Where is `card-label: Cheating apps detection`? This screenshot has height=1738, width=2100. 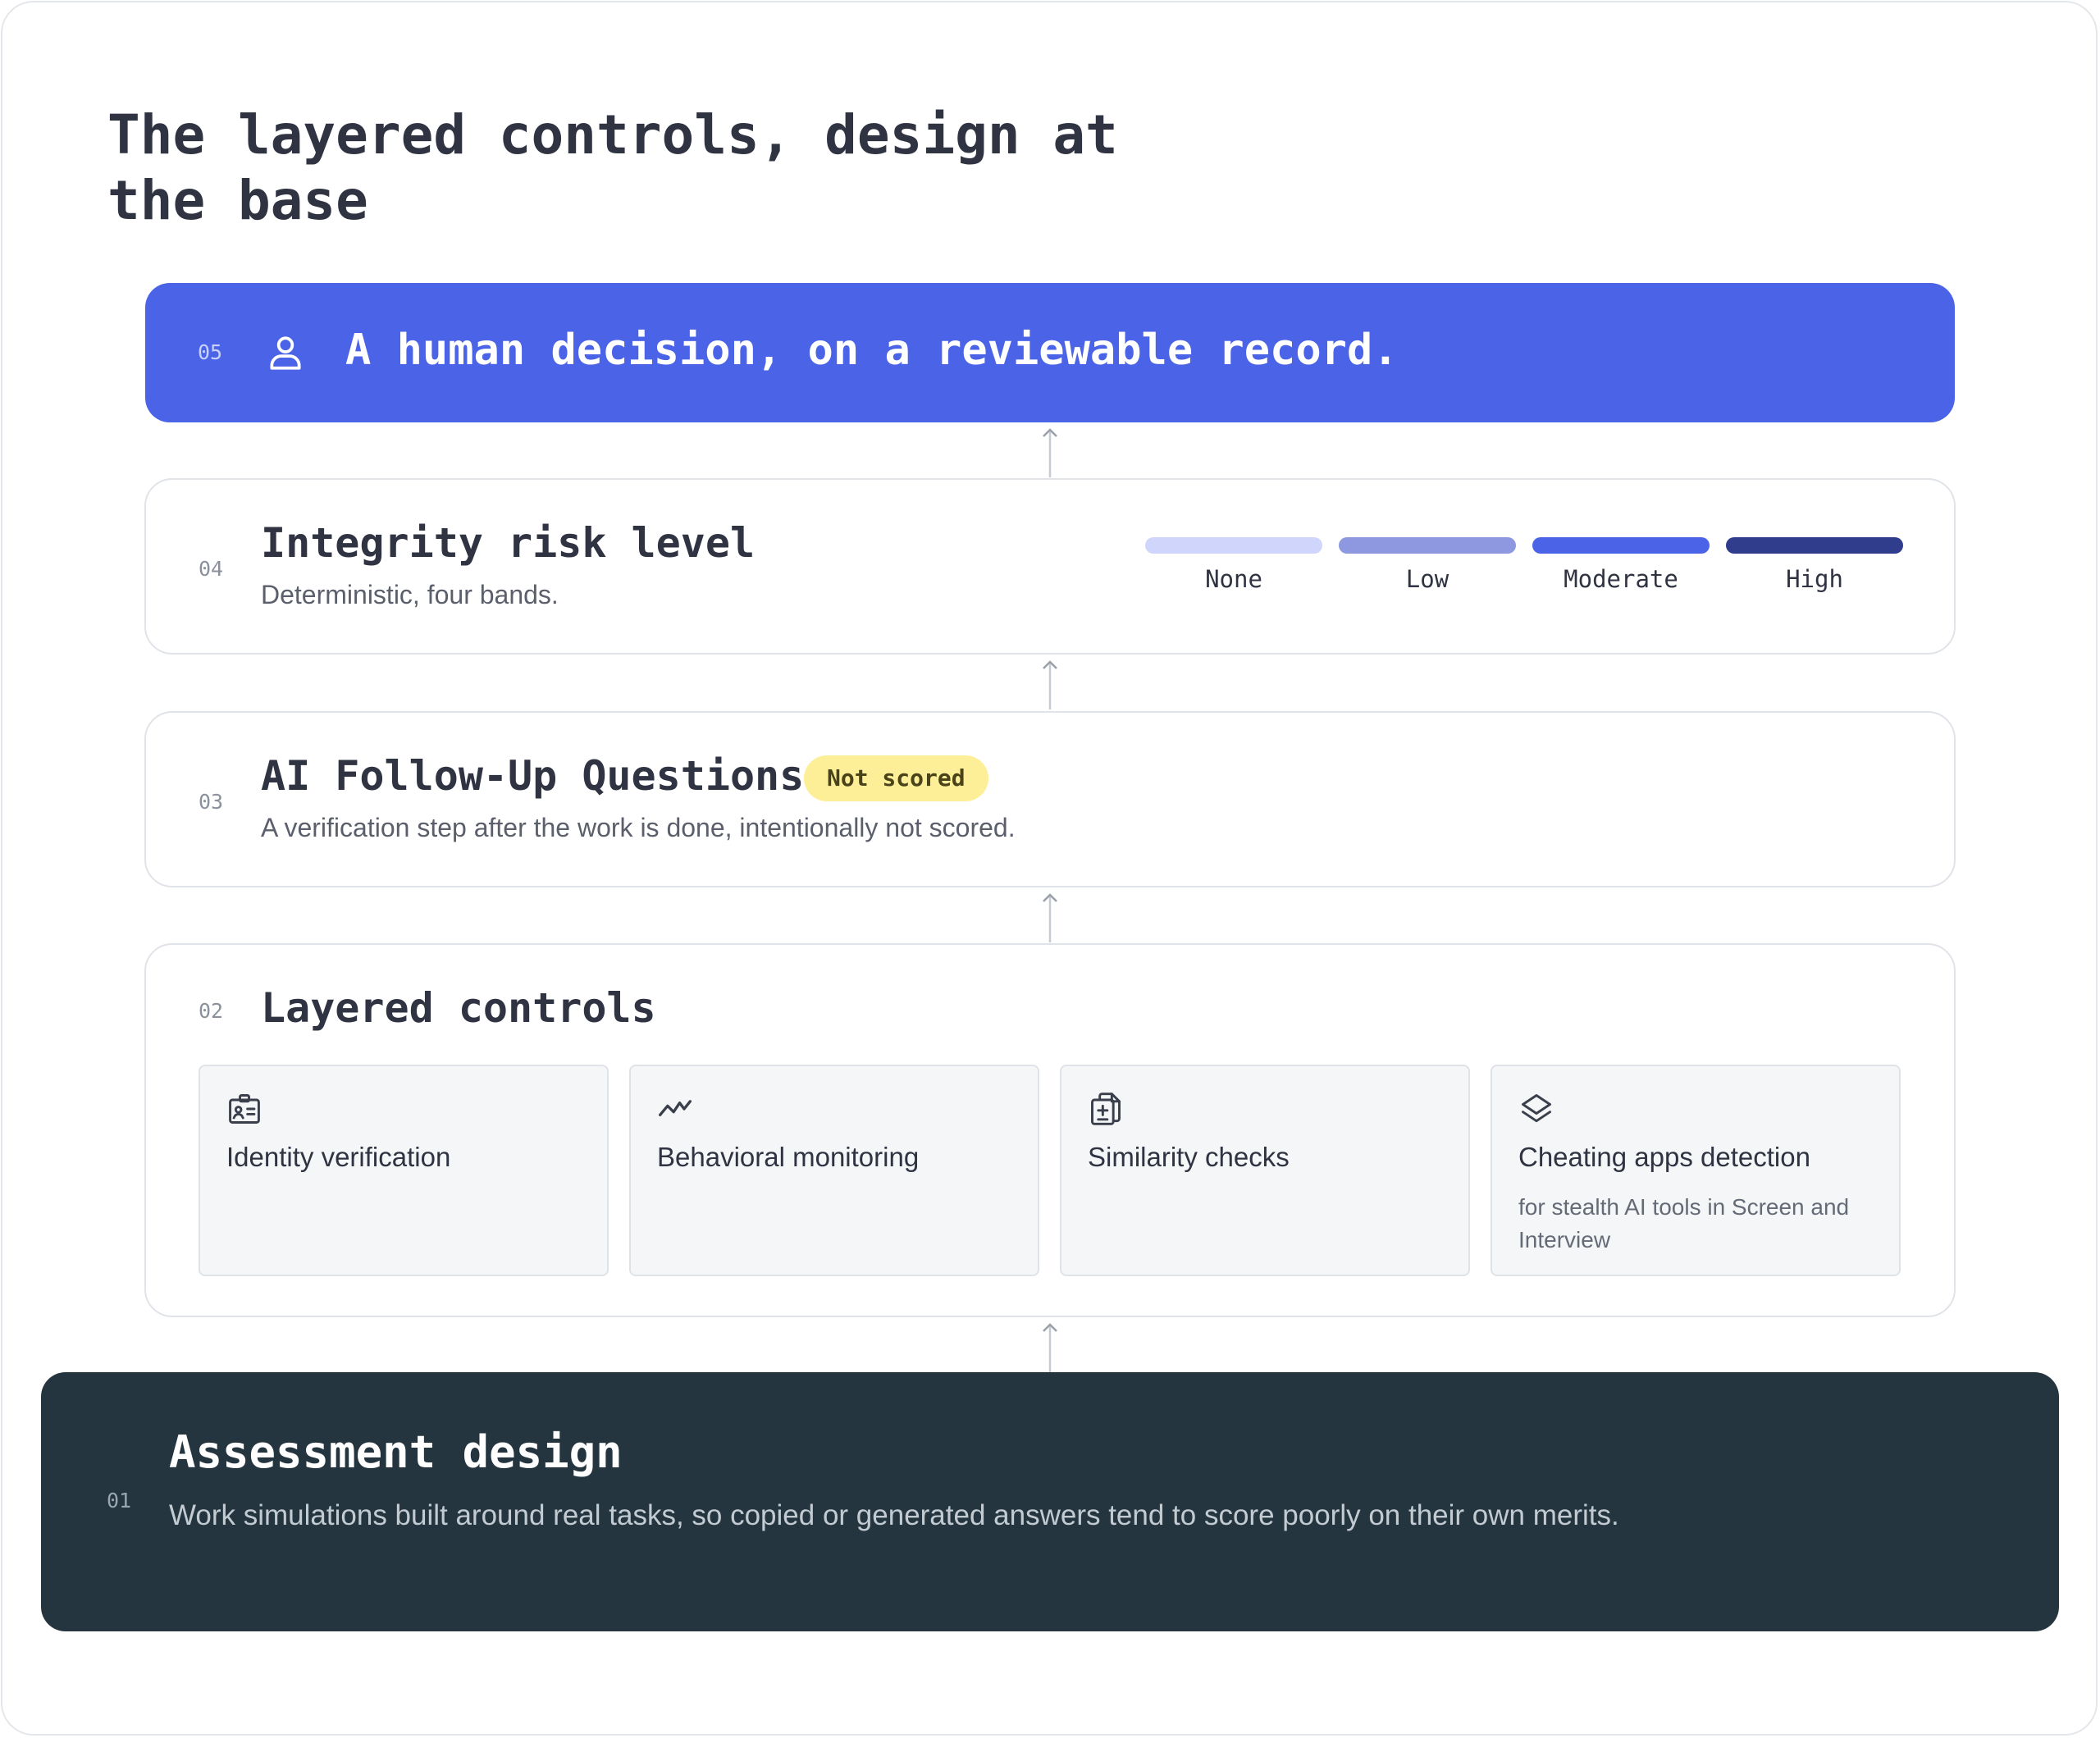 card-label: Cheating apps detection is located at coordinates (1664, 1157).